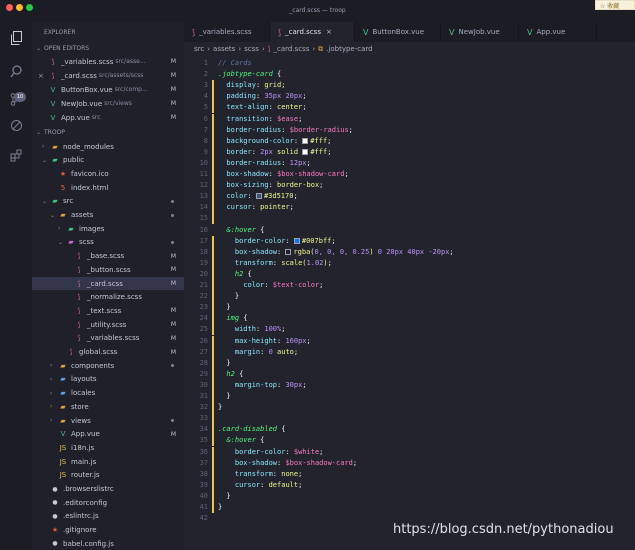 The width and height of the screenshot is (635, 550). What do you see at coordinates (409, 174) in the screenshot?
I see `code-line: 11 box-shadow: $box-shadow-card;` at bounding box center [409, 174].